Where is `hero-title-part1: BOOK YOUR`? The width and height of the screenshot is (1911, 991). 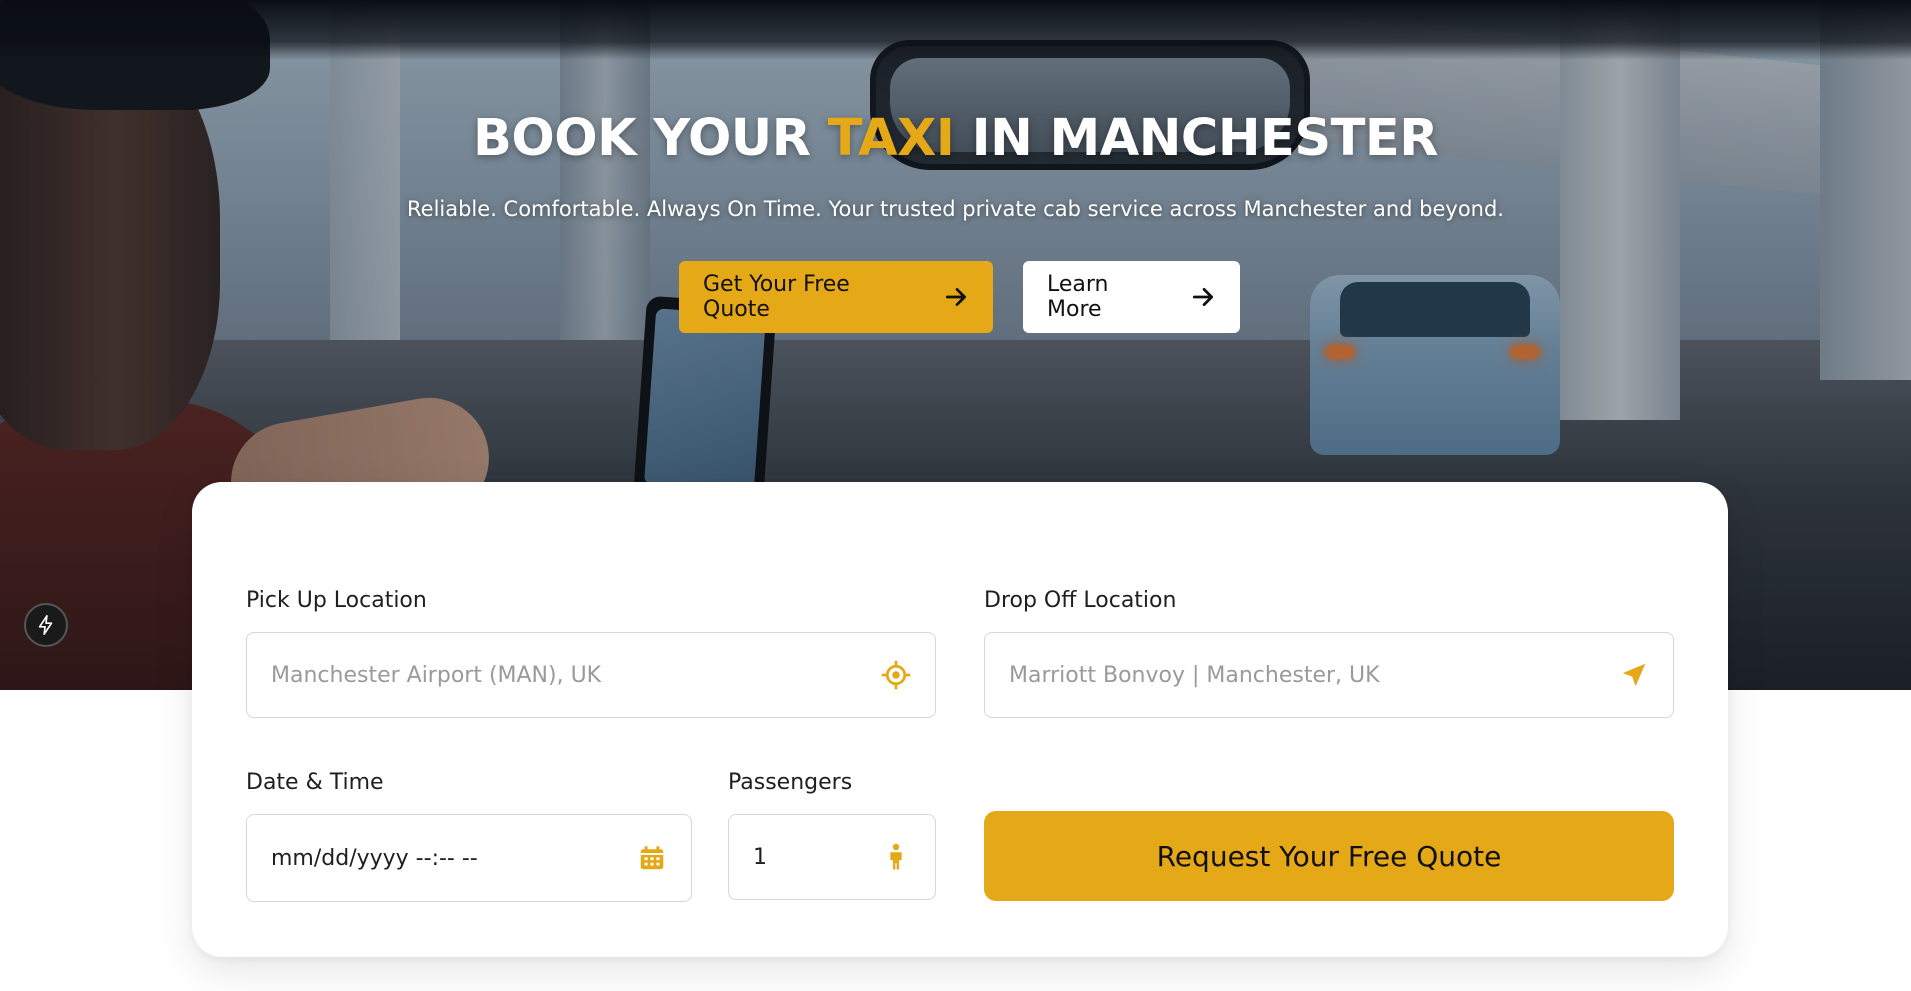 hero-title-part1: BOOK YOUR is located at coordinates (650, 138).